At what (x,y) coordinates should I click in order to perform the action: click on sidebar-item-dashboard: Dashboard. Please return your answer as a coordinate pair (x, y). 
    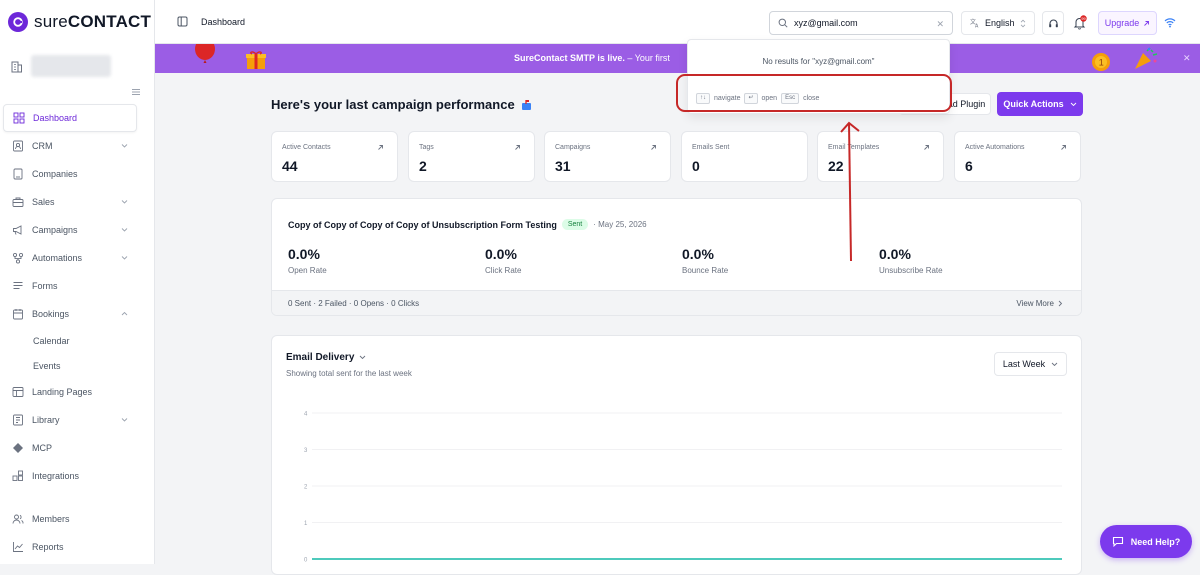
    Looking at the image, I should click on (70, 118).